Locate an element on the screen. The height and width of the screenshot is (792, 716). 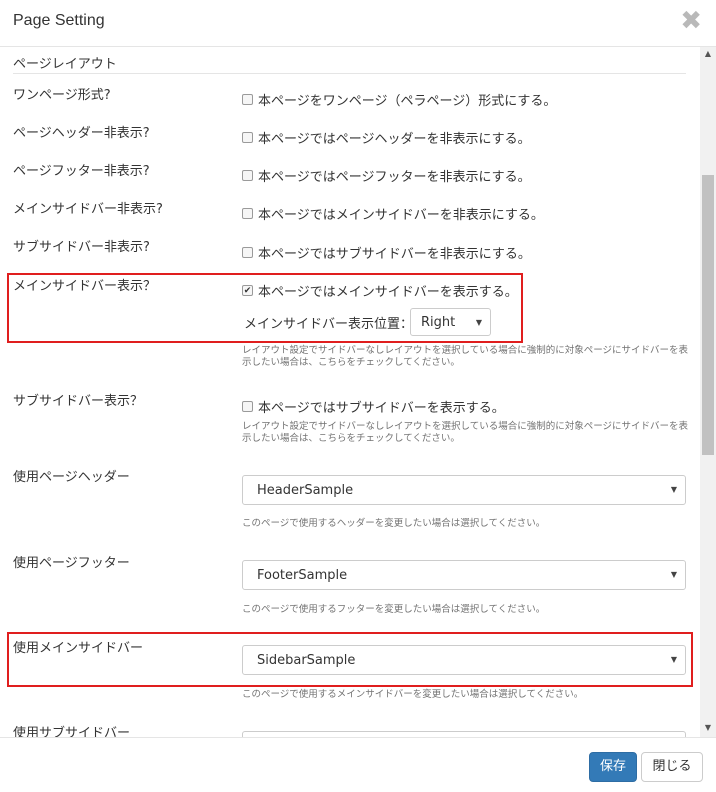
modal-header: Page Setting ✖ is located at coordinates (358, 23).